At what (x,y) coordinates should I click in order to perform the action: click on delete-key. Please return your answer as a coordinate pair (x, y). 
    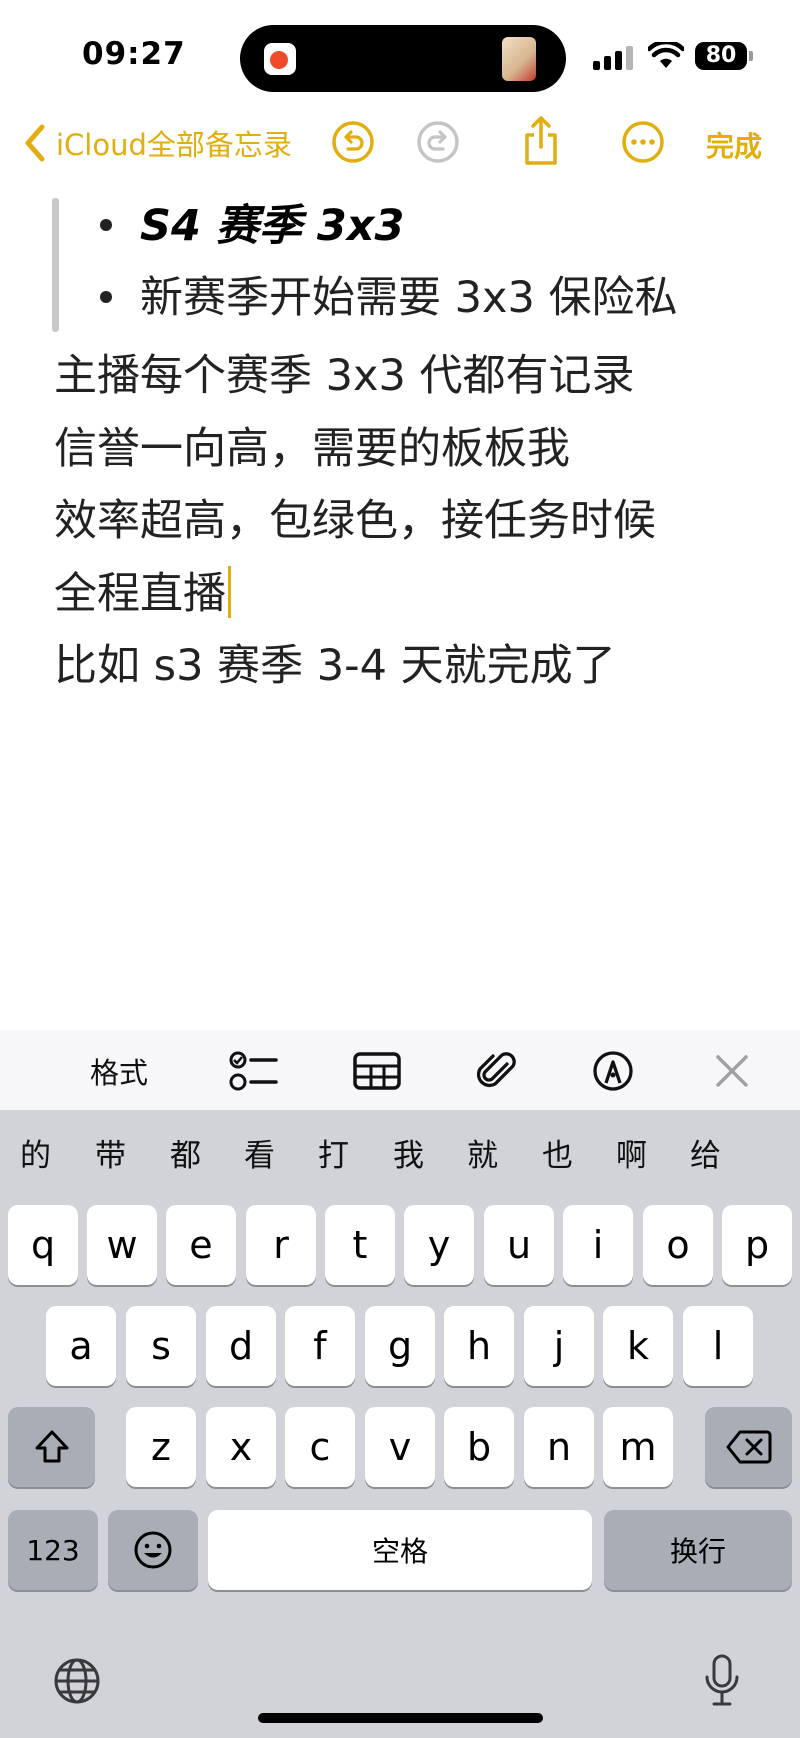
    Looking at the image, I should click on (748, 1447).